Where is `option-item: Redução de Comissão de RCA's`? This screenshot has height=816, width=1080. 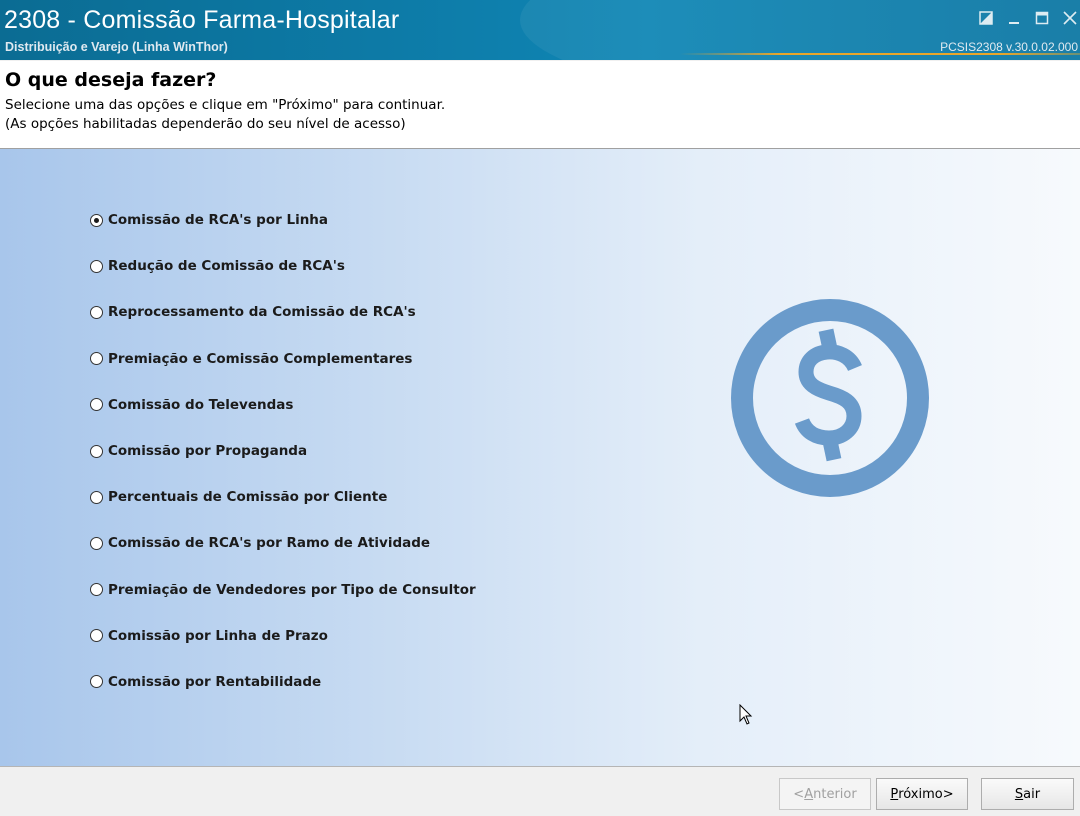 option-item: Redução de Comissão de RCA's is located at coordinates (283, 266).